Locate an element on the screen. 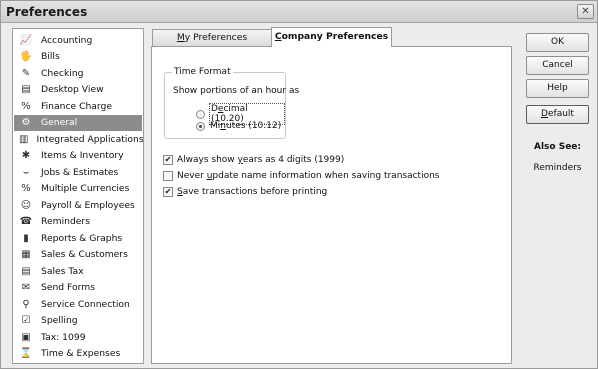 The height and width of the screenshot is (369, 598). category-label: Tax: 1099 is located at coordinates (63, 337).